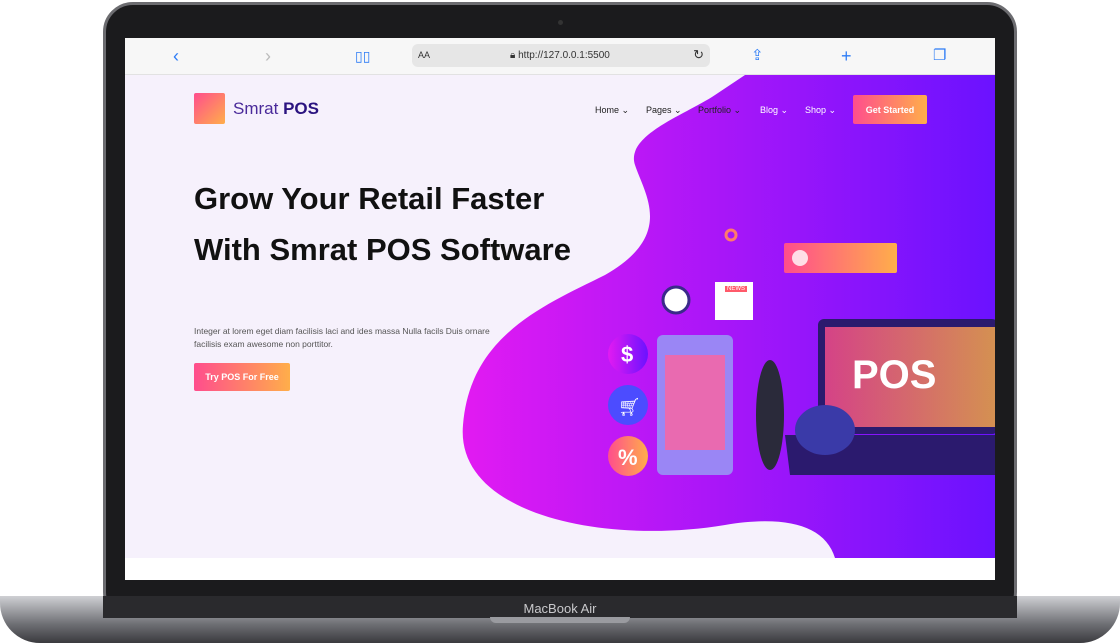 The width and height of the screenshot is (1120, 643). I want to click on tabs-icon: ❐, so click(939, 55).